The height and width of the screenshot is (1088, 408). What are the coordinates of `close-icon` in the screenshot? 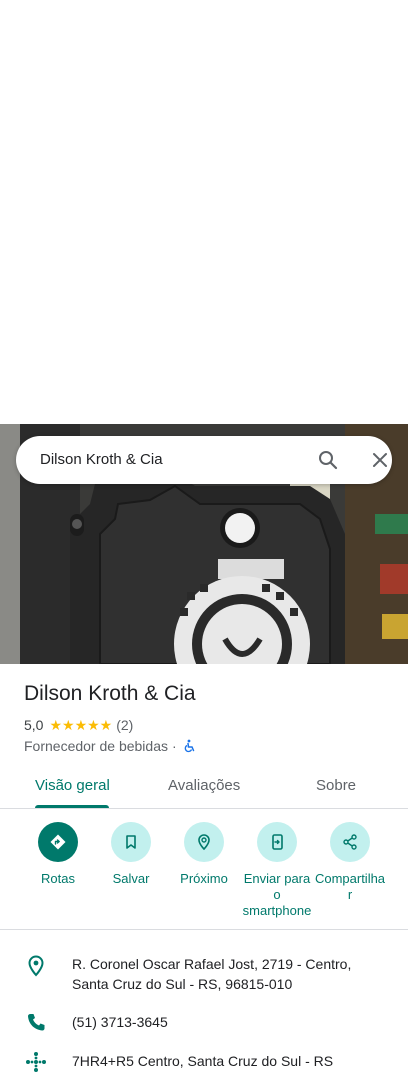 It's located at (380, 460).